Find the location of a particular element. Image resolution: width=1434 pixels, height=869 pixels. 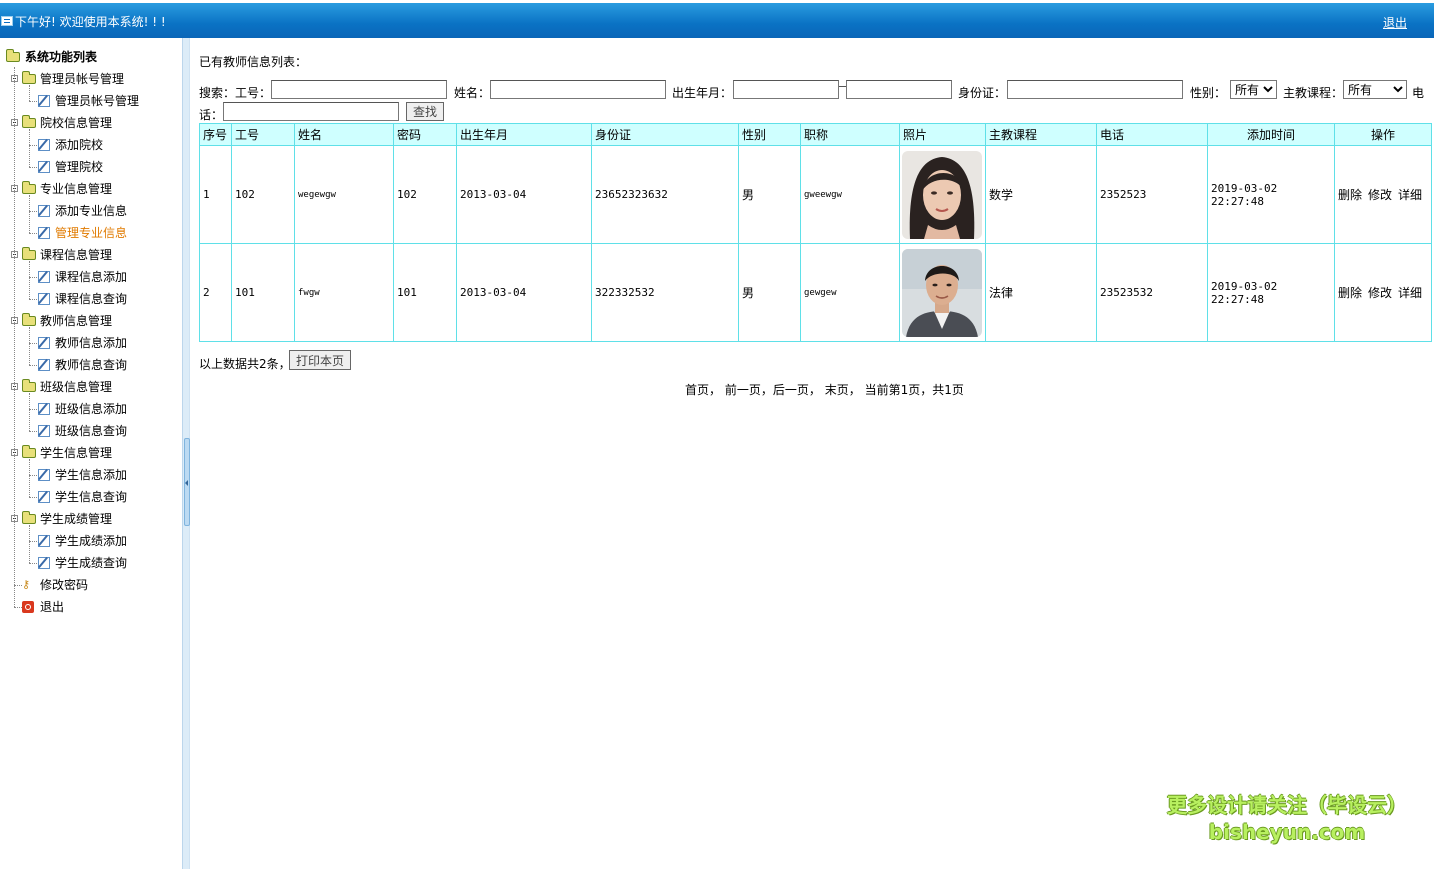

sidebar-item-label: 课程信息查询 is located at coordinates (91, 299).